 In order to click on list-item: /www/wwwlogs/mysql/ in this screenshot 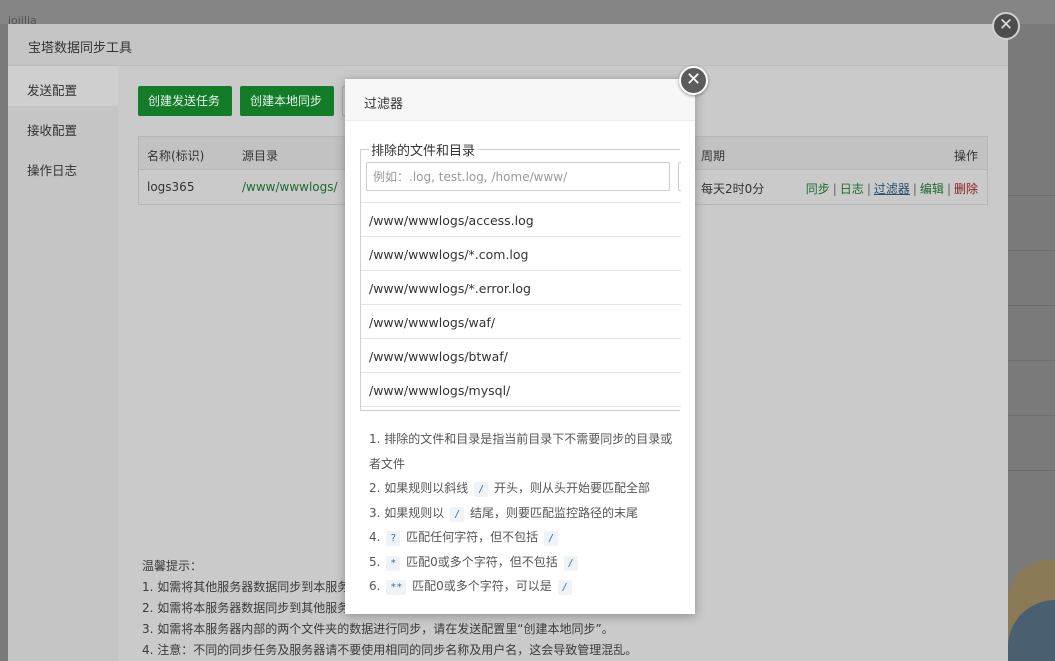, I will do `click(521, 390)`.